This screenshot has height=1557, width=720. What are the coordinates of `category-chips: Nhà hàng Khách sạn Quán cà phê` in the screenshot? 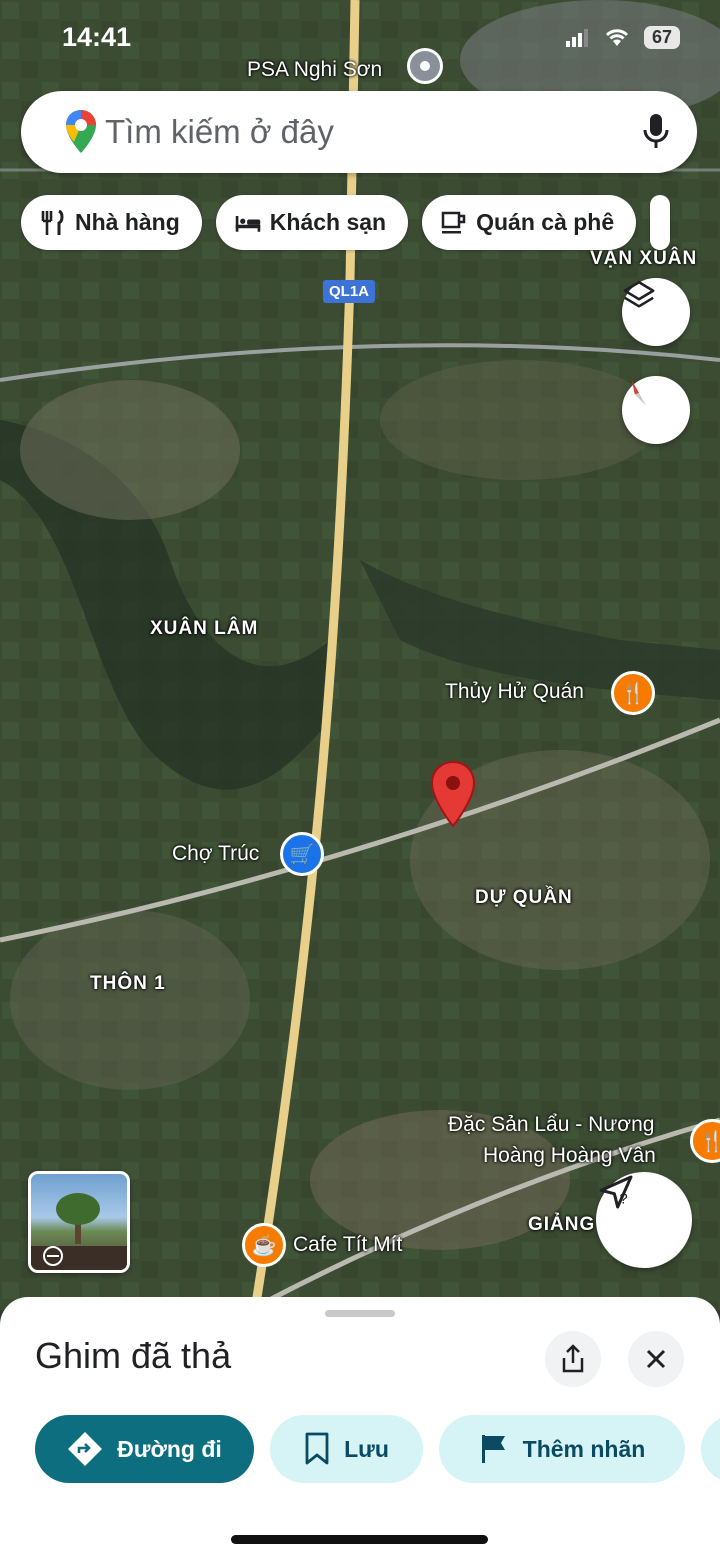 It's located at (346, 222).